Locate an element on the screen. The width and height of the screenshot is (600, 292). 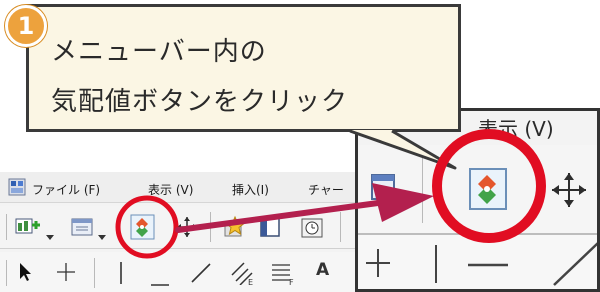
zoom-separator is located at coordinates (422, 190).